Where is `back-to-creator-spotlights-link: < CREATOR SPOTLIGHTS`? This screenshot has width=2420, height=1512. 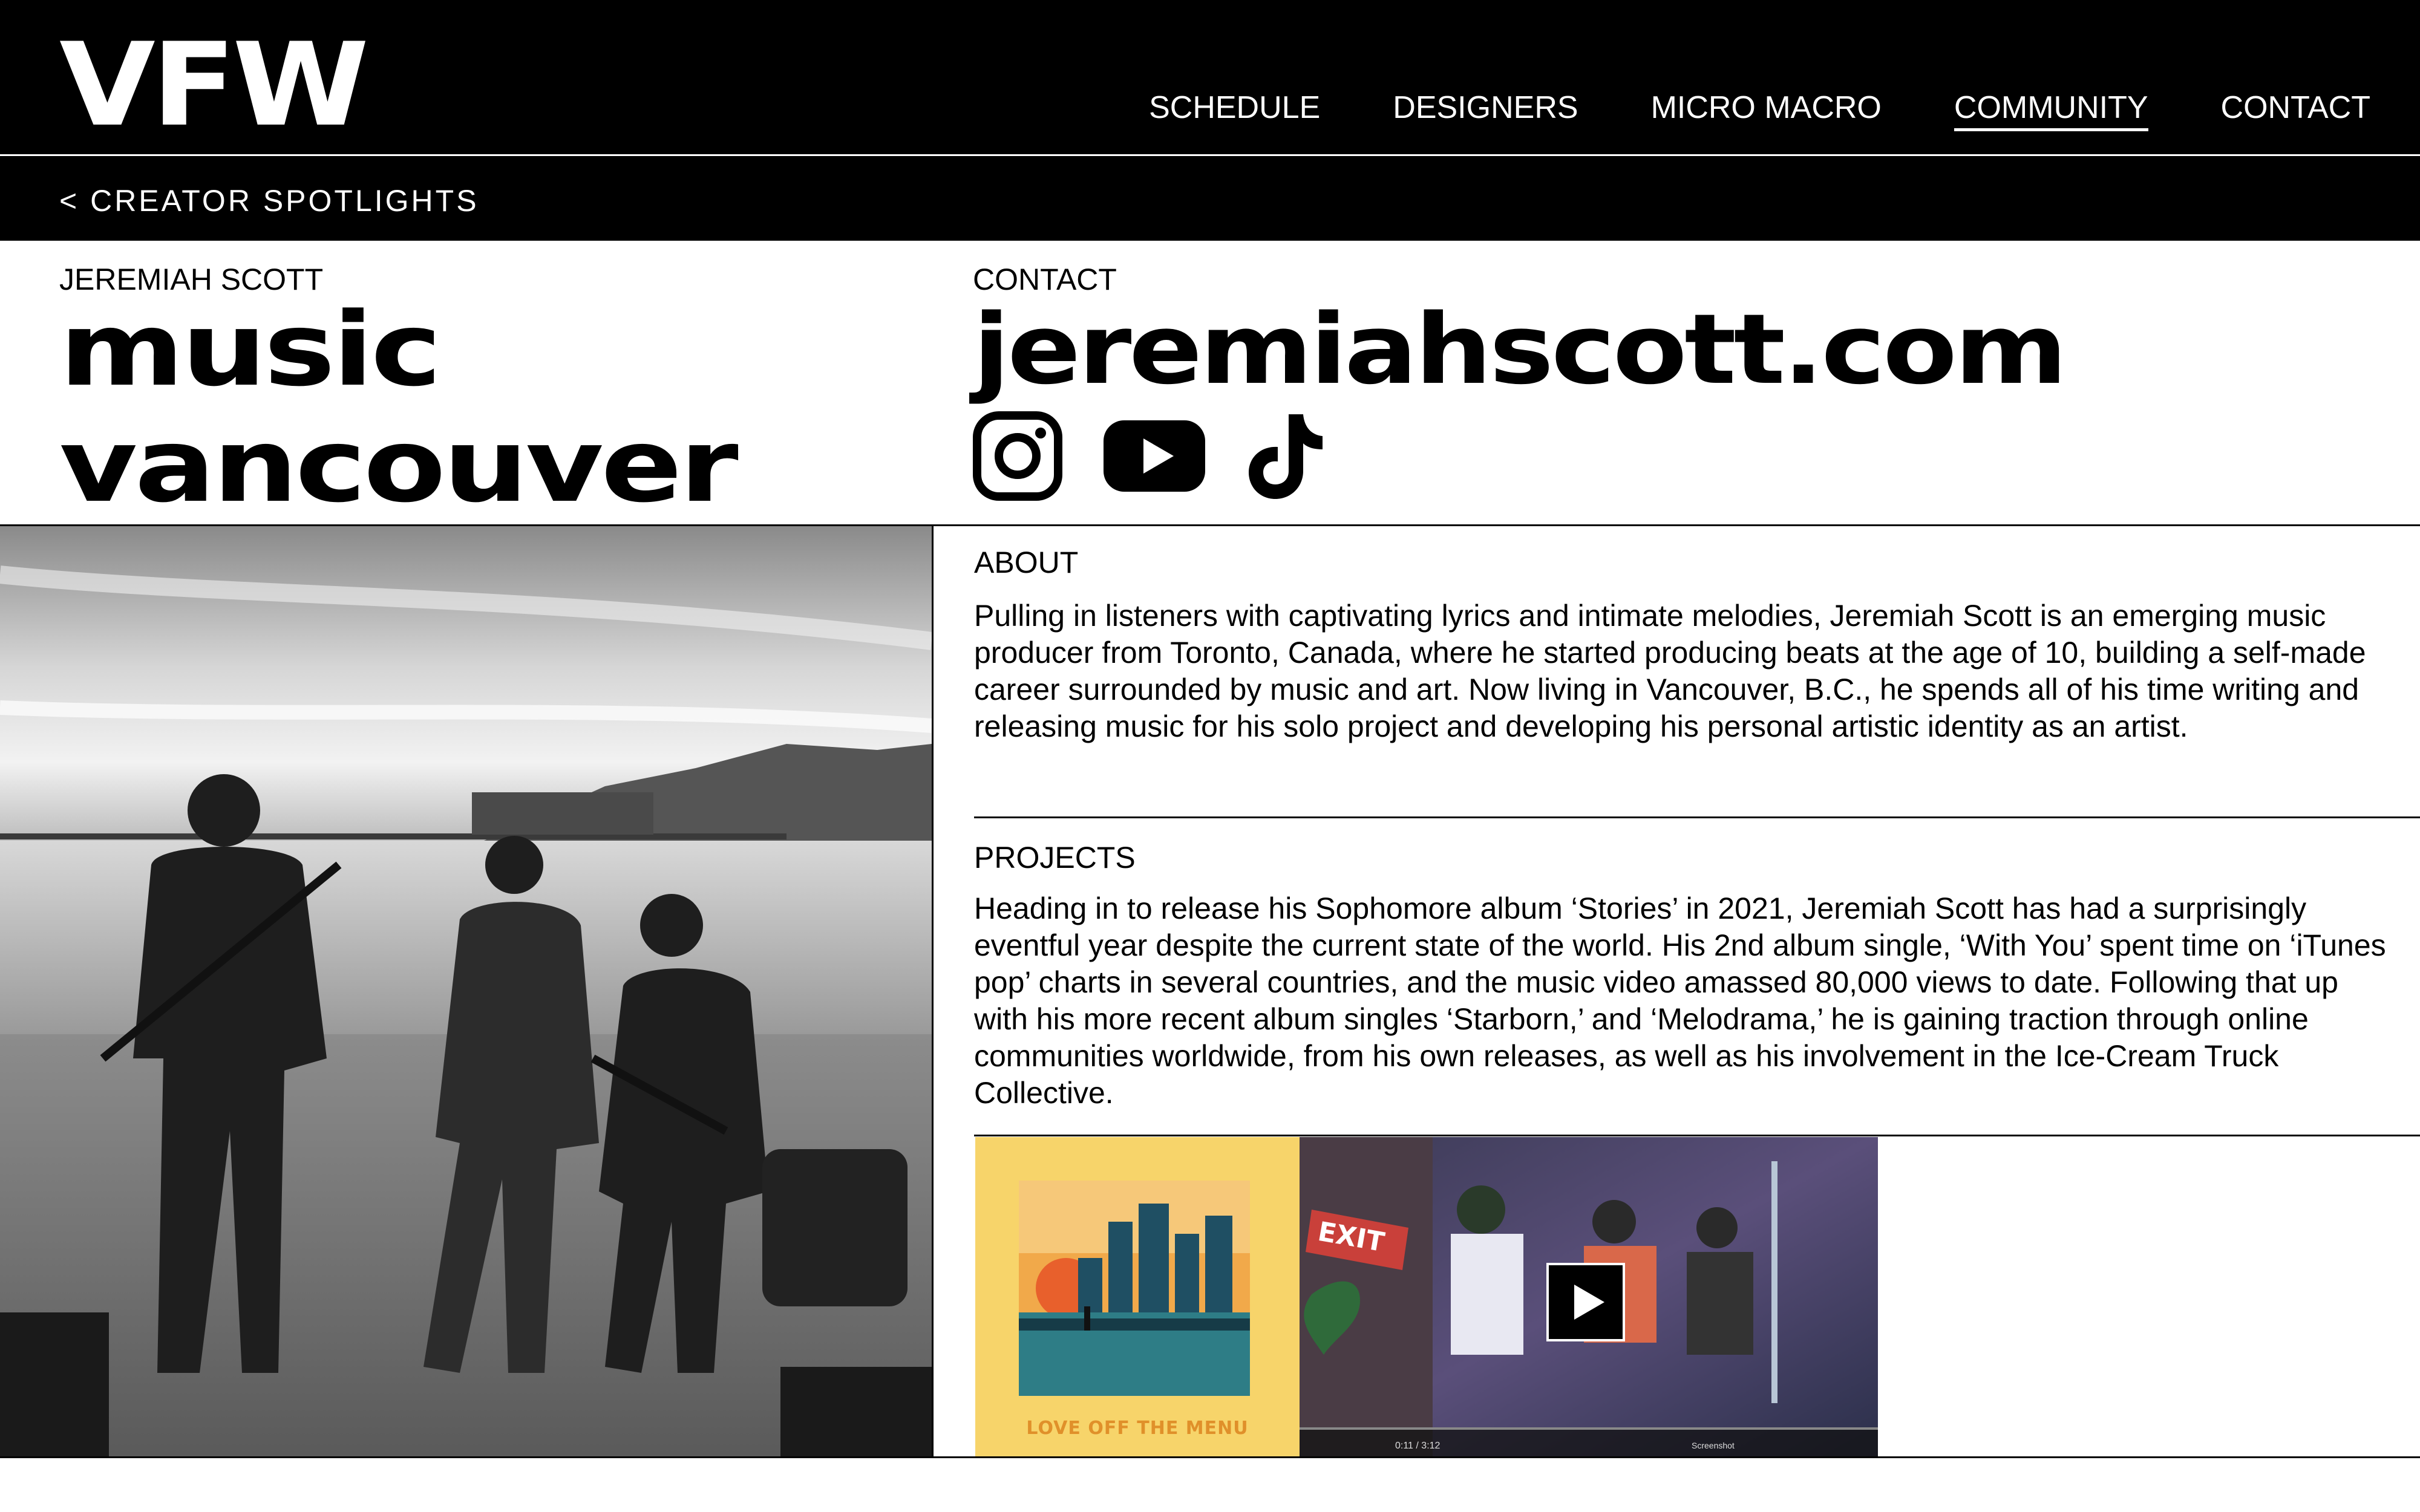
back-to-creator-spotlights-link: < CREATOR SPOTLIGHTS is located at coordinates (269, 201).